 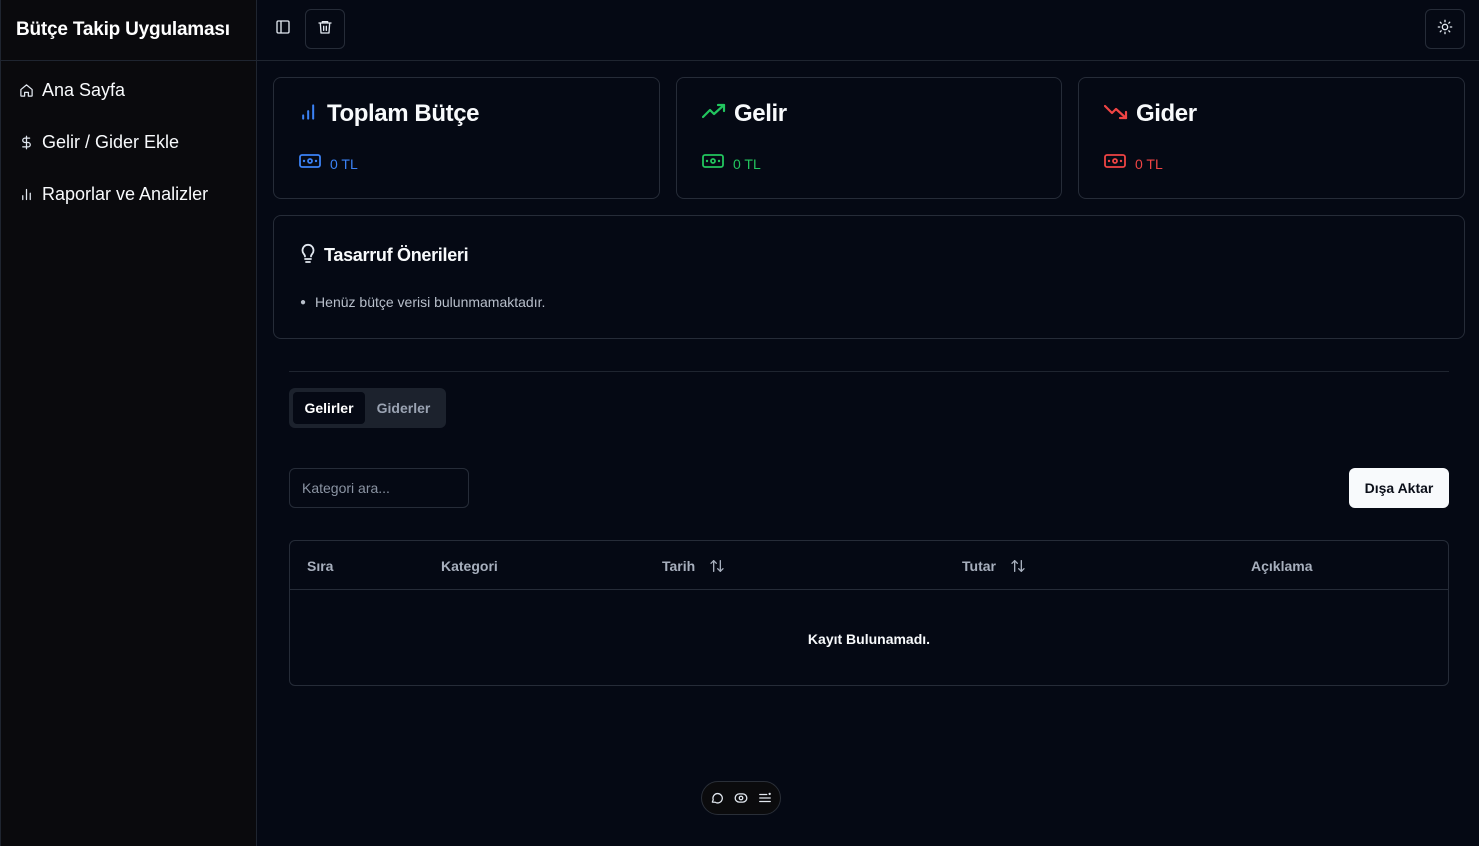 What do you see at coordinates (868, 30) in the screenshot?
I see `topbar` at bounding box center [868, 30].